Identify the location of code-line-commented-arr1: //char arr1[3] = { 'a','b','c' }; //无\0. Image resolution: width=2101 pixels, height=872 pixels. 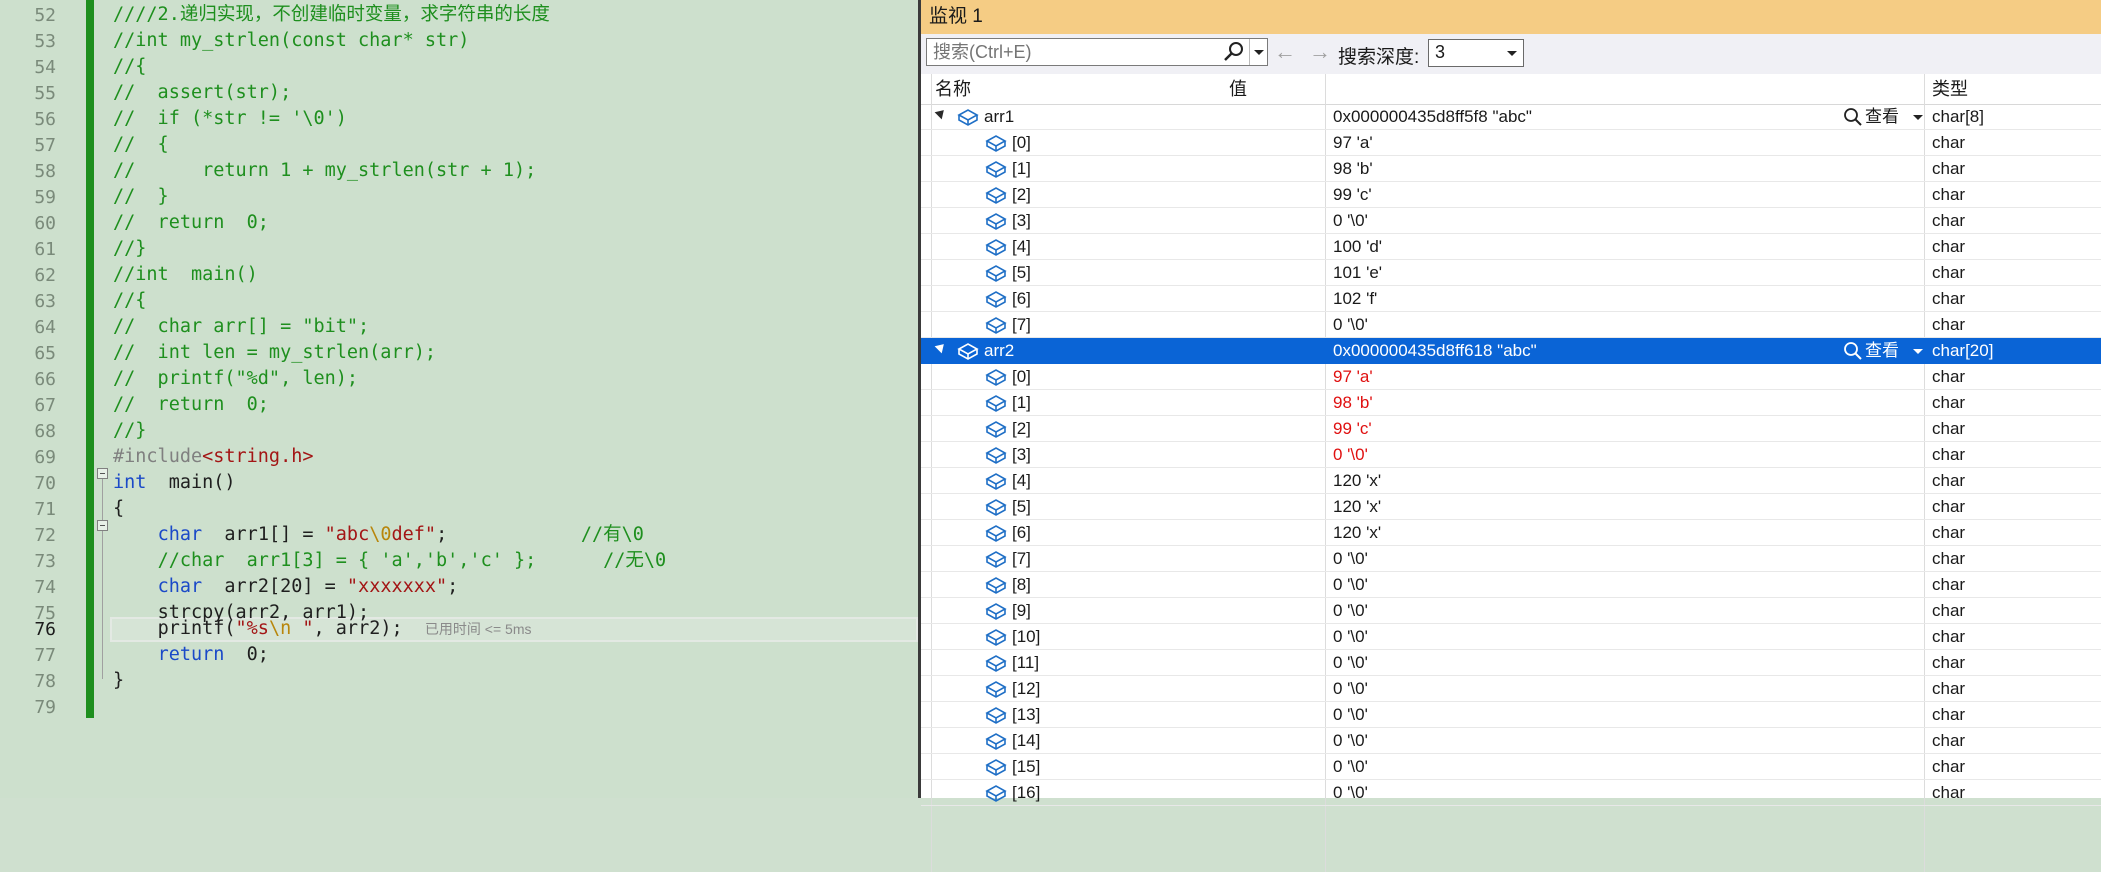
(390, 561).